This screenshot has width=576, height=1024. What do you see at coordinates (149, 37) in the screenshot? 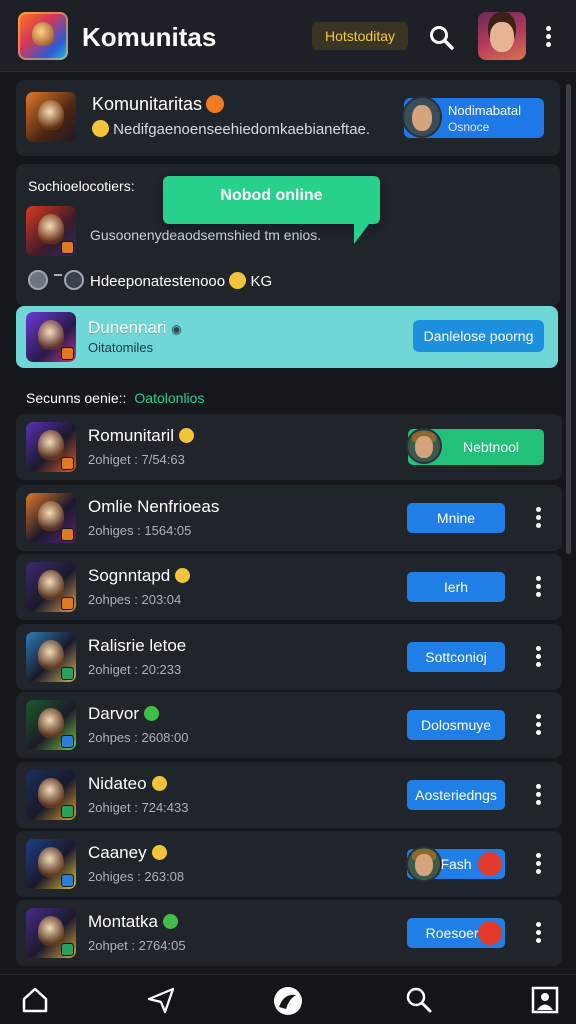
I see `page-title: Komunitas` at bounding box center [149, 37].